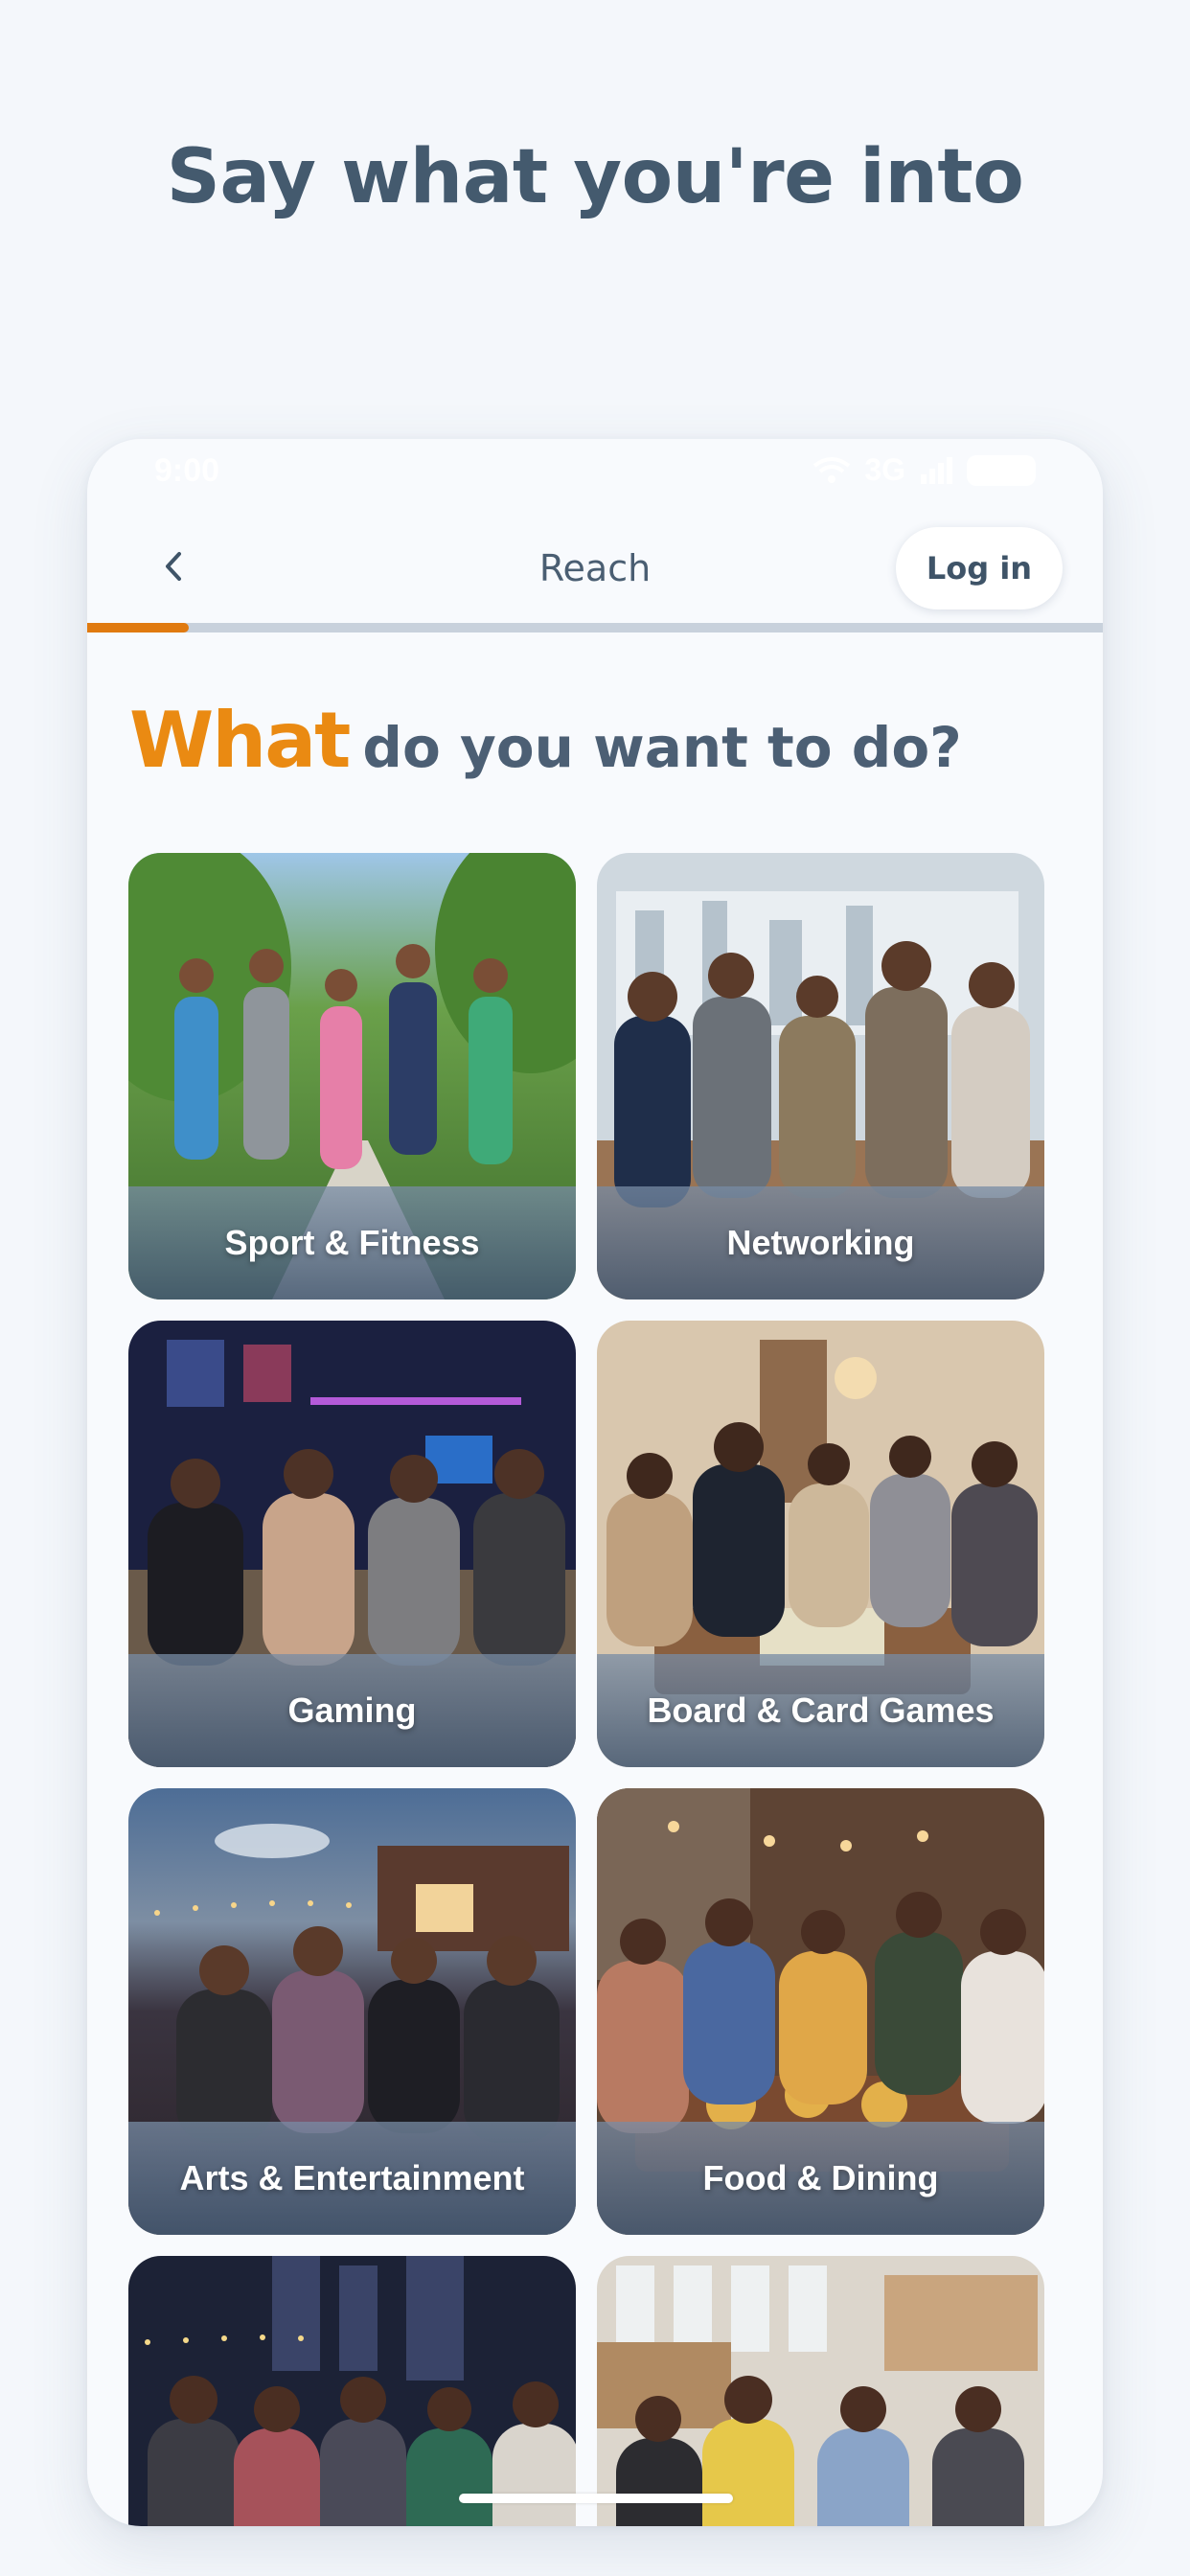  Describe the element at coordinates (885, 469) in the screenshot. I see `network-label: 3G` at that location.